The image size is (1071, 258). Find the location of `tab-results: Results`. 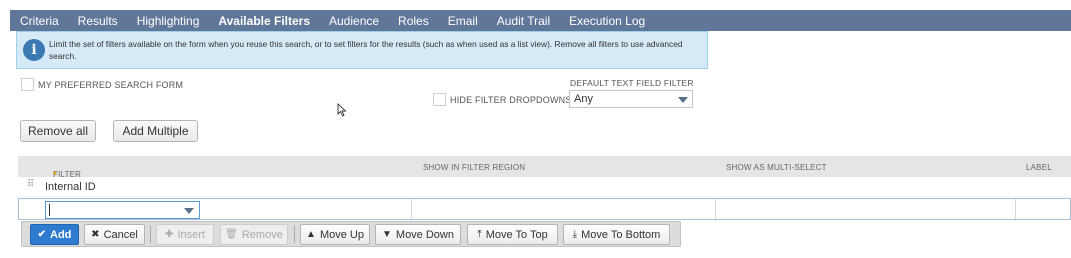

tab-results: Results is located at coordinates (98, 21).